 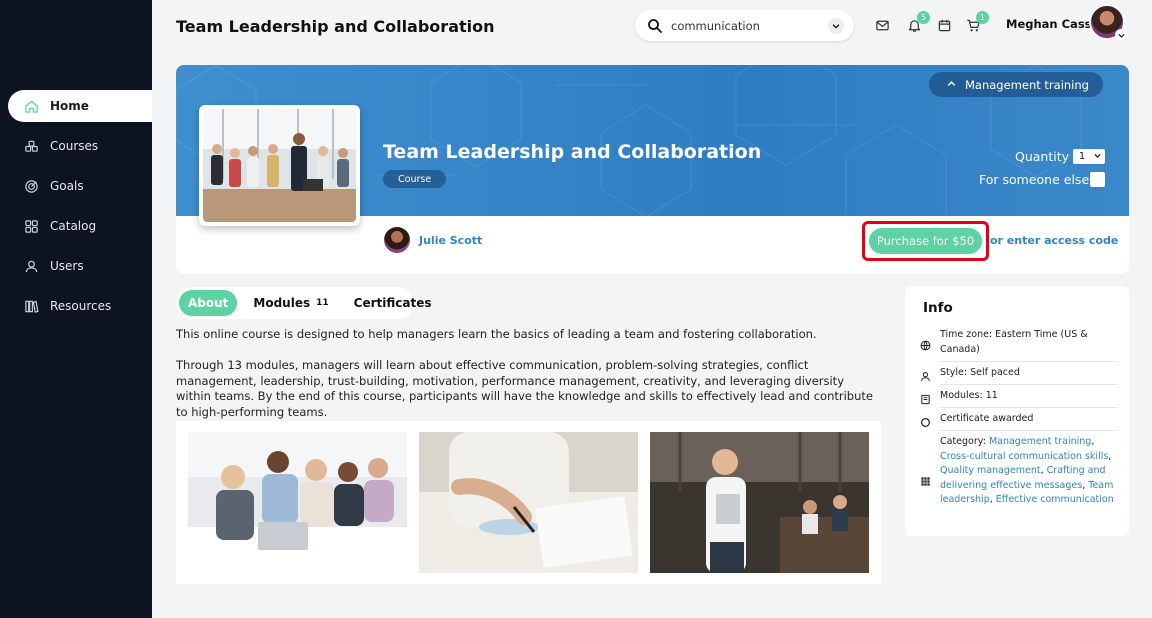 What do you see at coordinates (1049, 24) in the screenshot?
I see `user-name: Meghan Cass` at bounding box center [1049, 24].